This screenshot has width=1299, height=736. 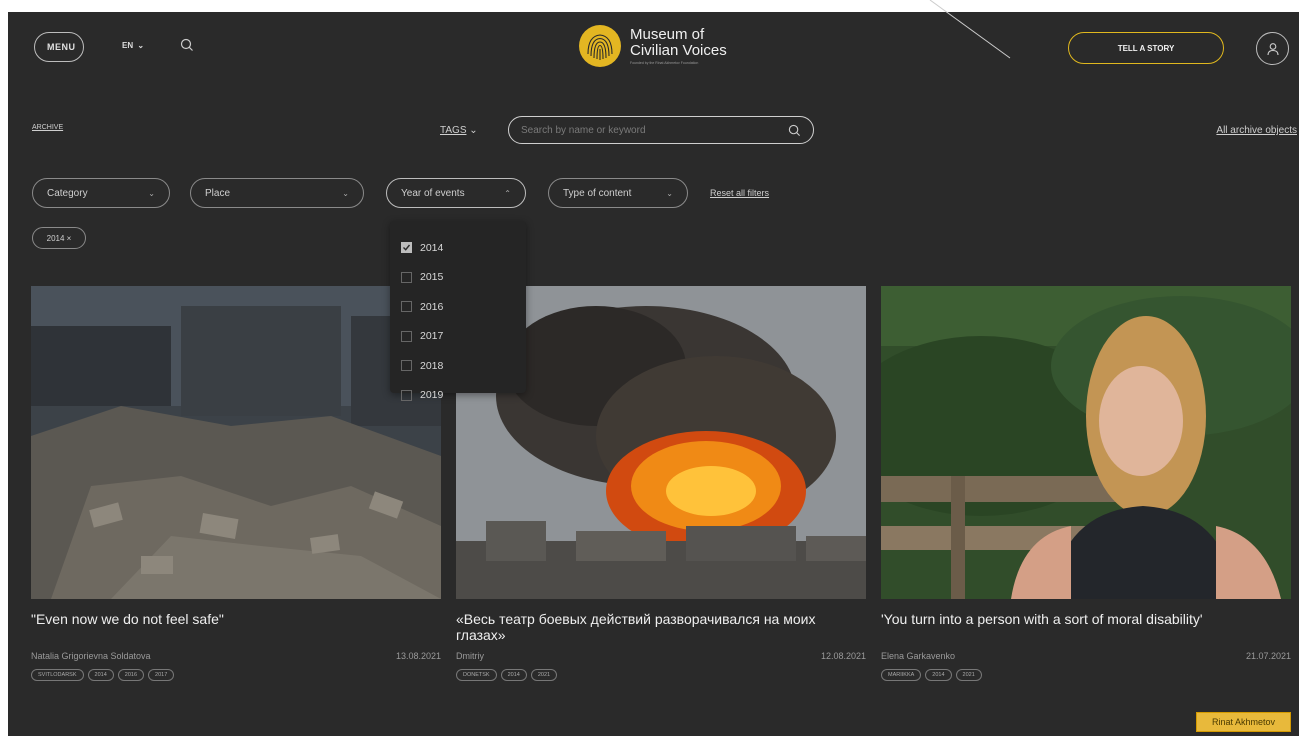 What do you see at coordinates (432, 395) in the screenshot?
I see `year-option-label: 2019` at bounding box center [432, 395].